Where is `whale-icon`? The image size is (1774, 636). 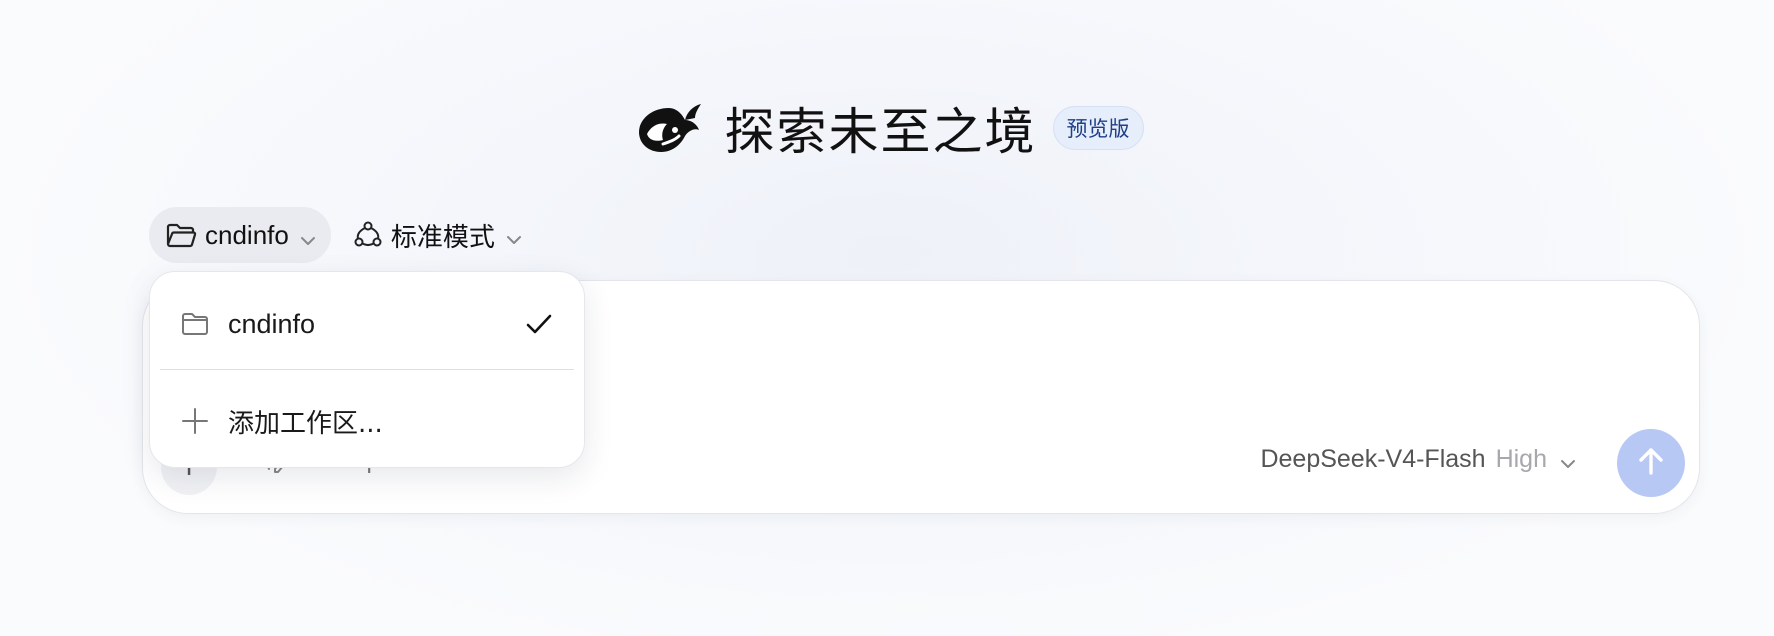
whale-icon is located at coordinates (669, 128).